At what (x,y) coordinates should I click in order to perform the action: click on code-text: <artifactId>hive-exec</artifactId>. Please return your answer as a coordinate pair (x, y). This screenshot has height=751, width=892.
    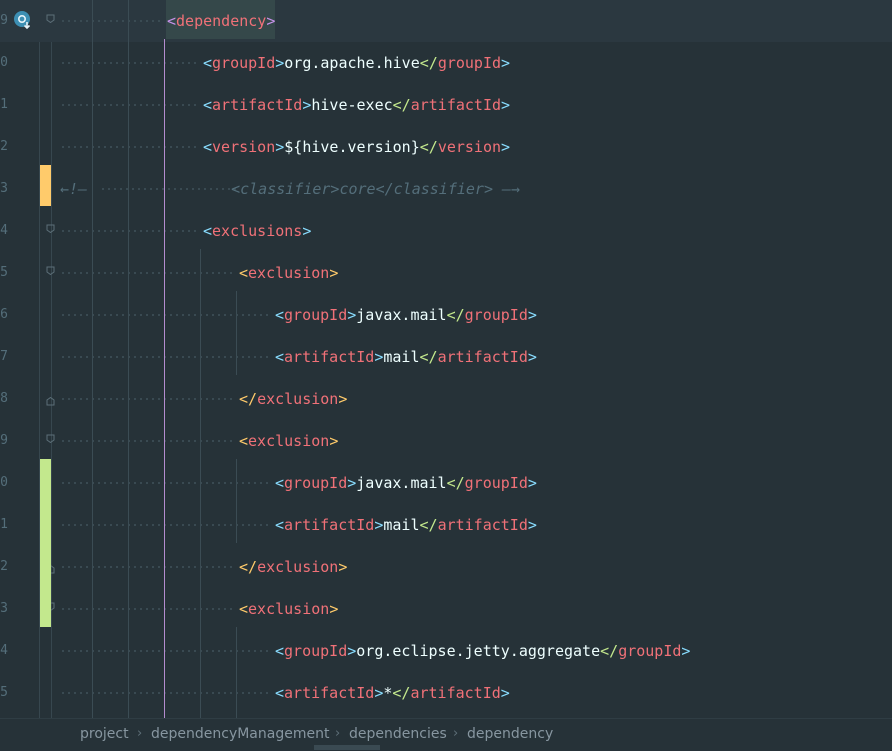
    Looking at the image, I should click on (357, 105).